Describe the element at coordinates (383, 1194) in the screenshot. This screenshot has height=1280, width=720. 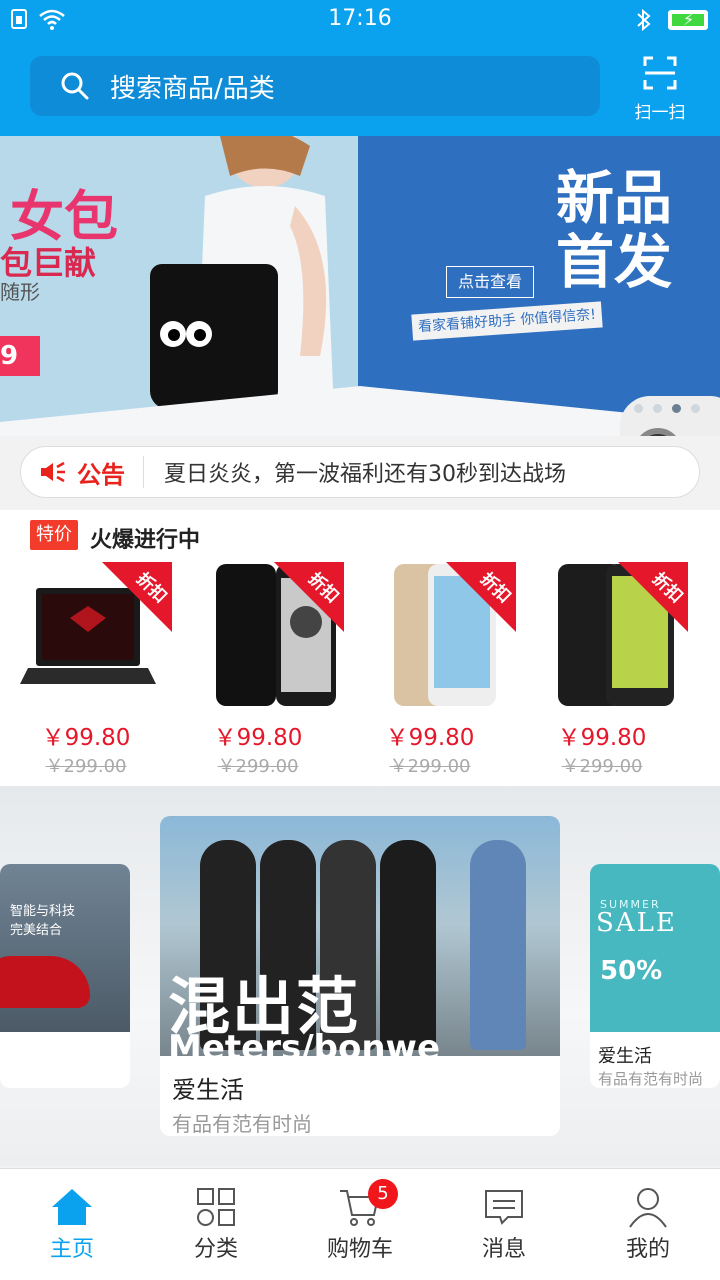
I see `cart-badge: 5` at that location.